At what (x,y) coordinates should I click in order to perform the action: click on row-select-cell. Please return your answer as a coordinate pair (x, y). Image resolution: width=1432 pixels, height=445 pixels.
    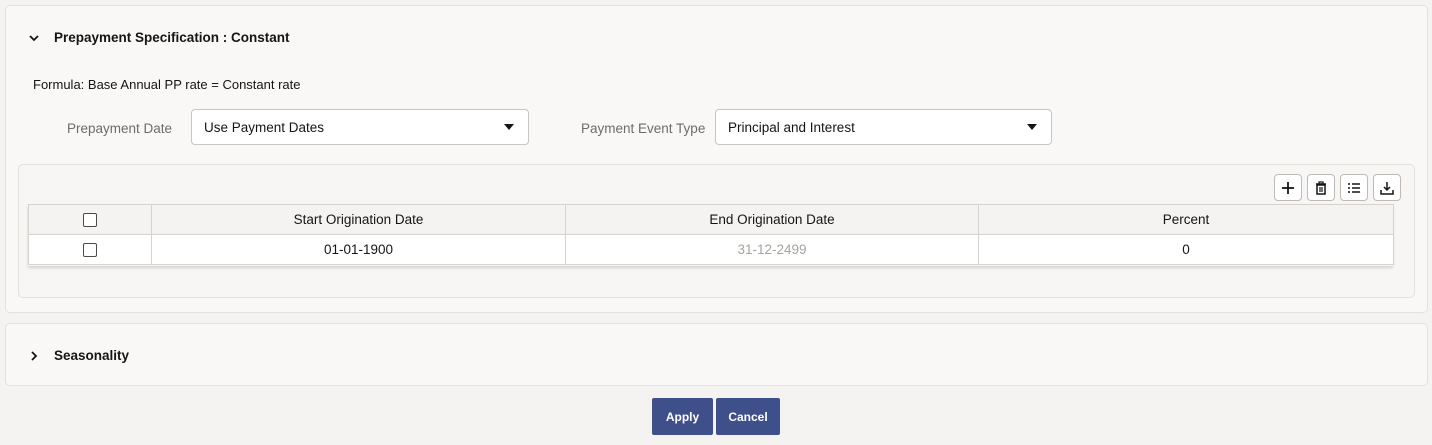
    Looking at the image, I should click on (90, 249).